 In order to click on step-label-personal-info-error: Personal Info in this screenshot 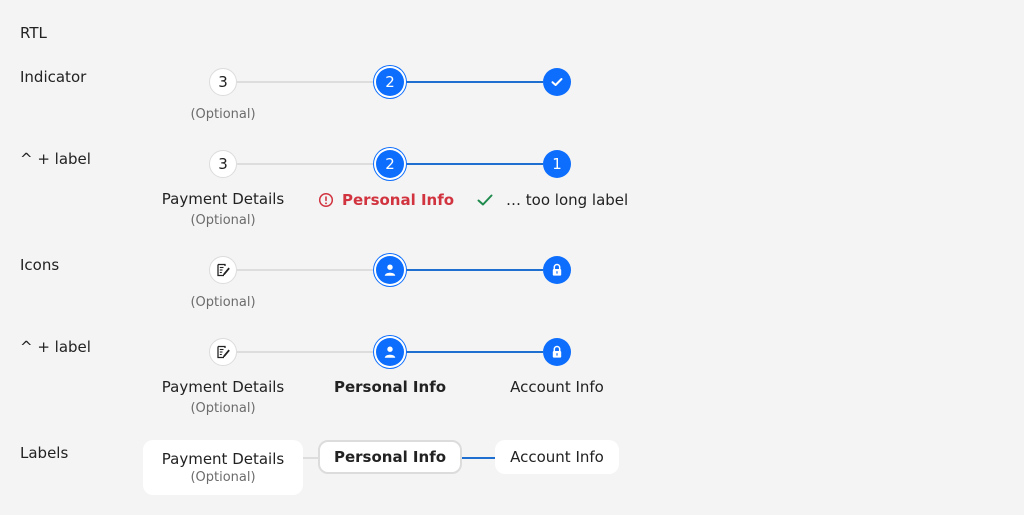, I will do `click(386, 200)`.